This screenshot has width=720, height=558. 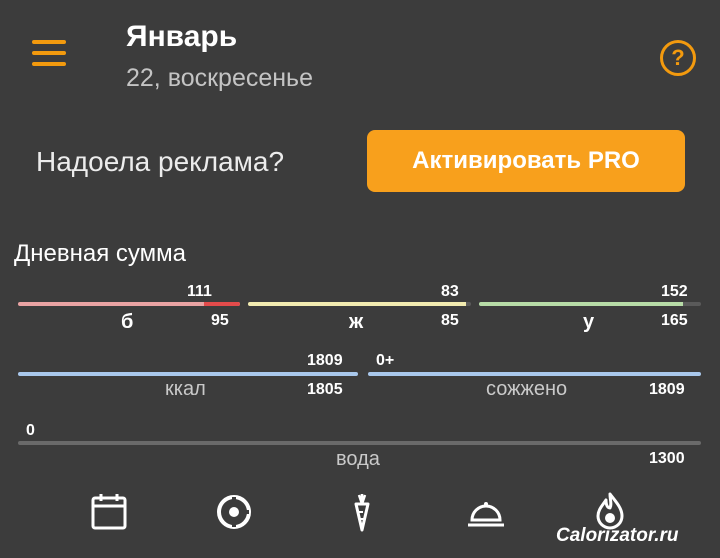 I want to click on pie-chart-icon, so click(x=234, y=512).